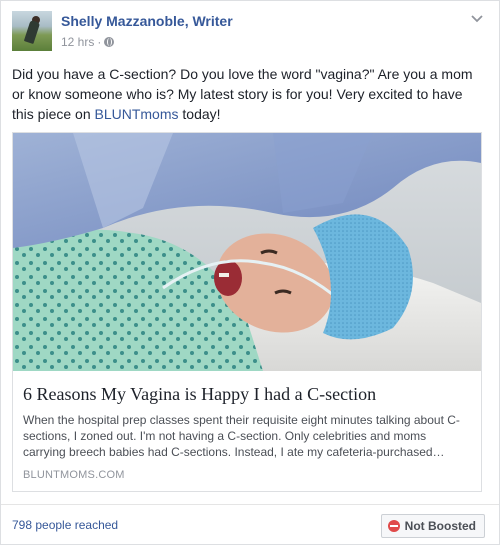  Describe the element at coordinates (250, 525) in the screenshot. I see `post-footer: 798 people reached Not Boosted` at that location.